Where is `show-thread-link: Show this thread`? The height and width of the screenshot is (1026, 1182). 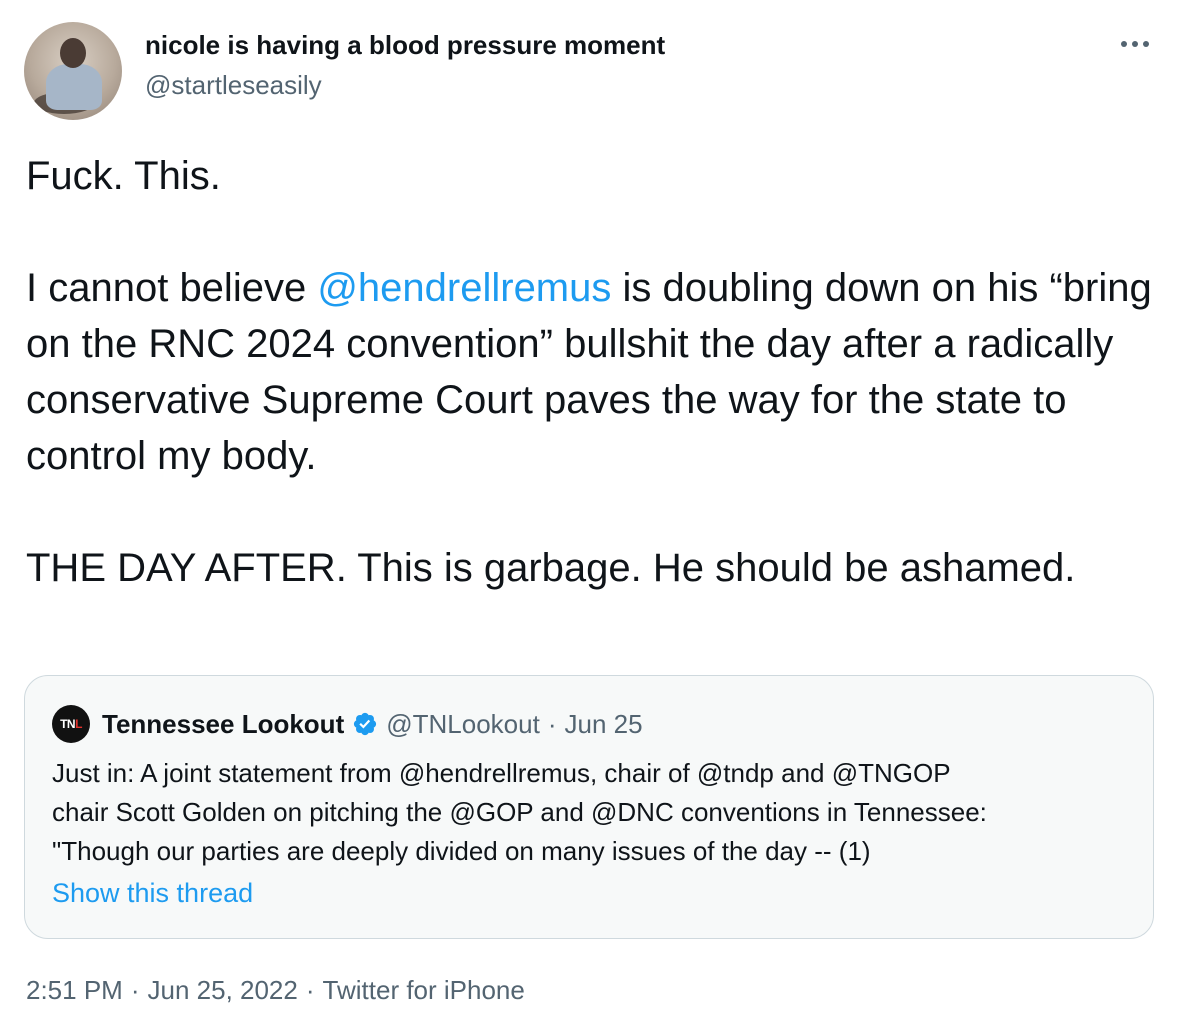 show-thread-link: Show this thread is located at coordinates (152, 893).